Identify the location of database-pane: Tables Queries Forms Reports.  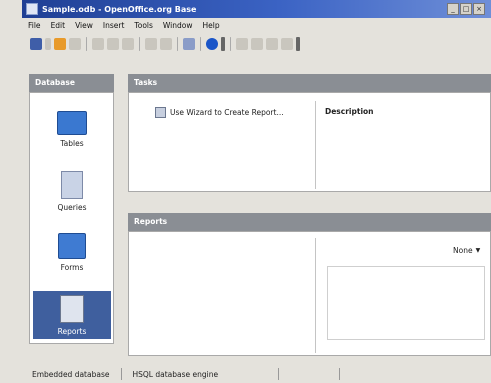
(71, 218).